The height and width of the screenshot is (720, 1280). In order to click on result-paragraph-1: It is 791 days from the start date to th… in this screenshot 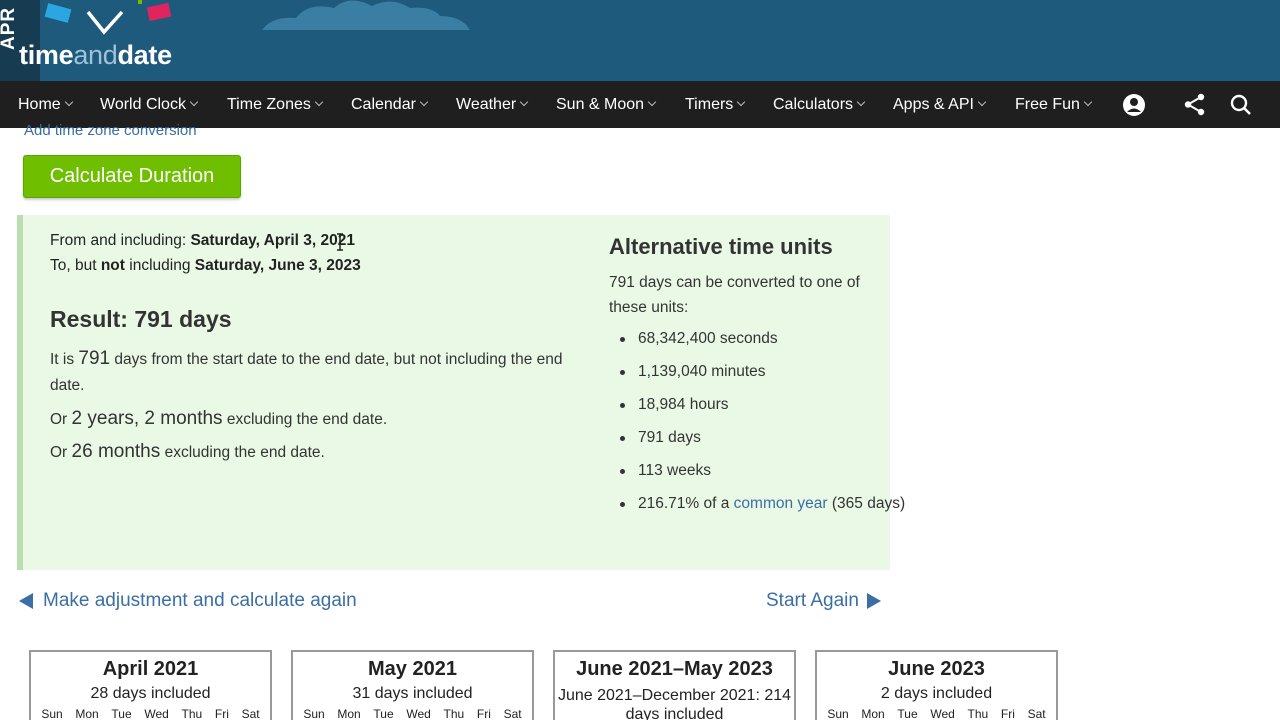, I will do `click(310, 372)`.